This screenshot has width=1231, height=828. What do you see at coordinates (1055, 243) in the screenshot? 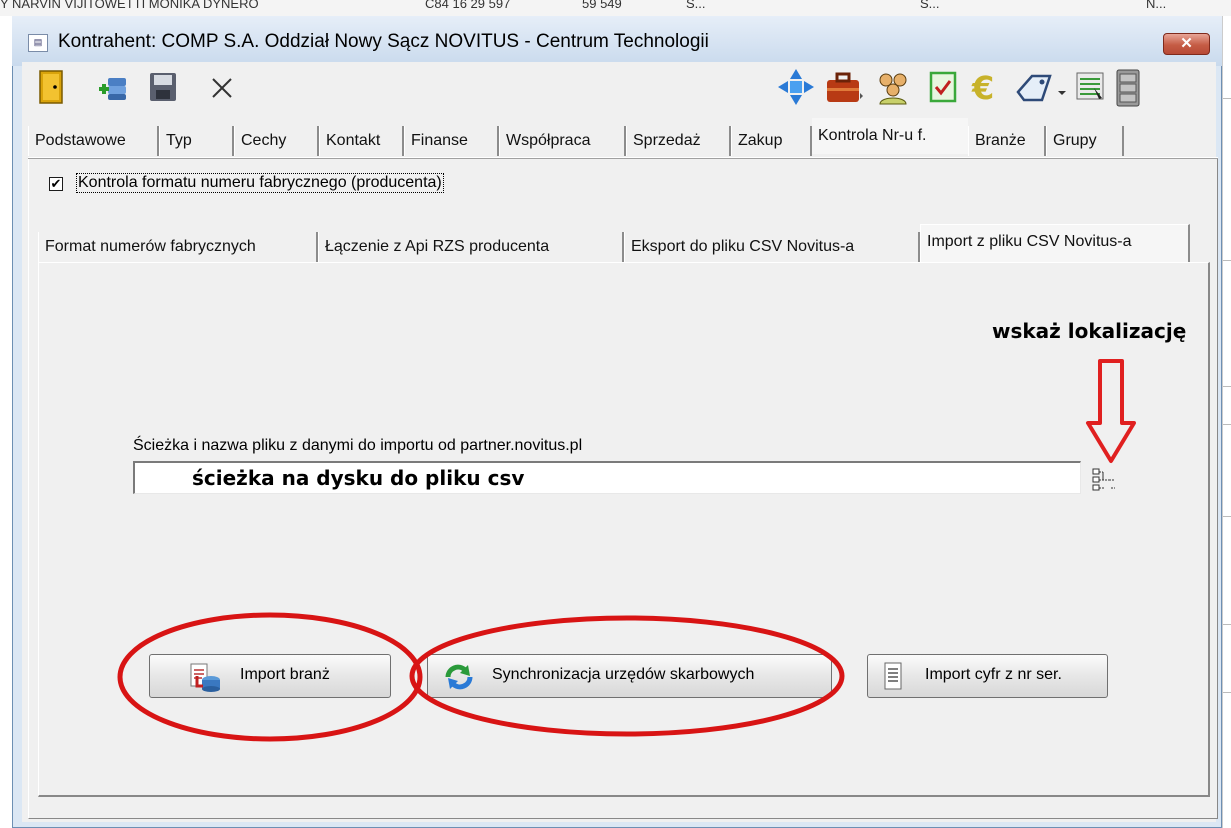
I see `subtab-import-csv: Import z pliku CSV Novitus-a` at bounding box center [1055, 243].